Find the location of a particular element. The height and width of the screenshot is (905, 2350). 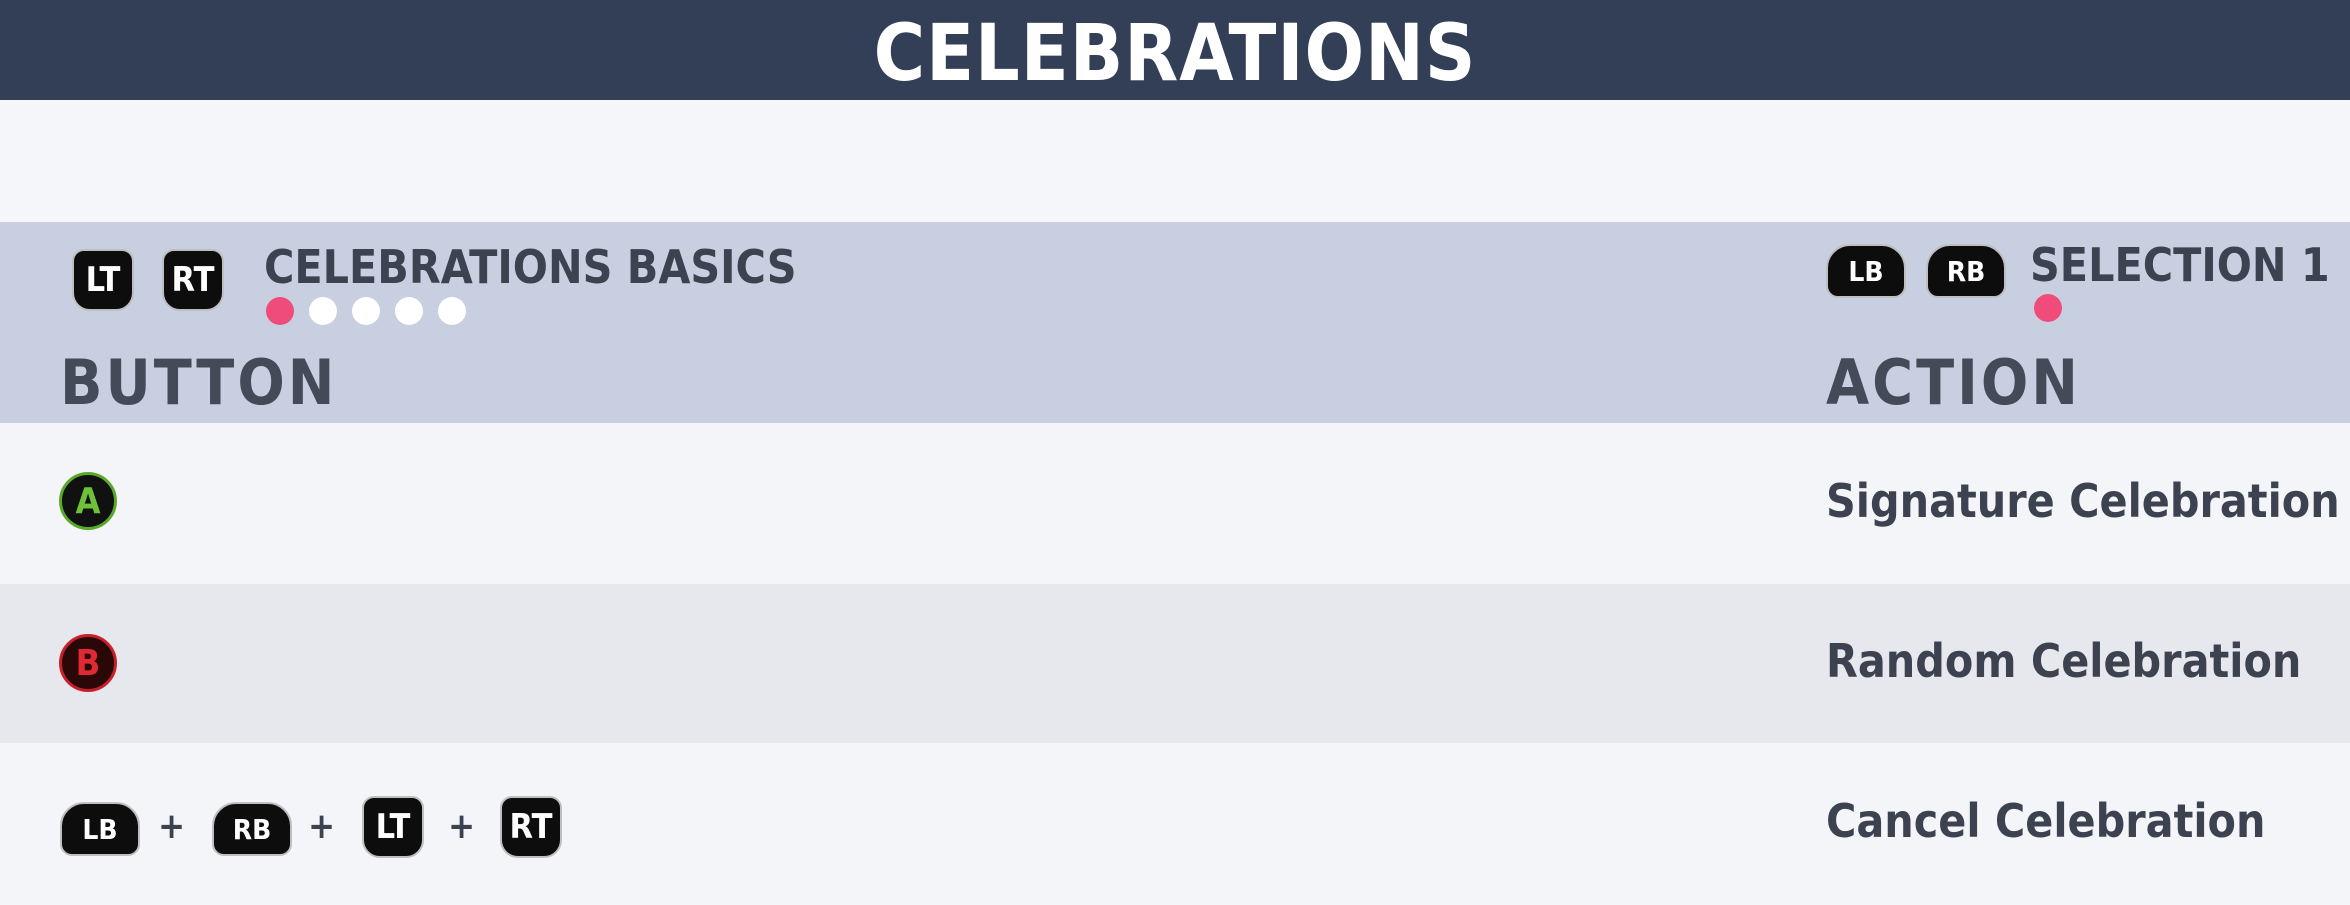

selection-page-dots is located at coordinates (2048, 308).